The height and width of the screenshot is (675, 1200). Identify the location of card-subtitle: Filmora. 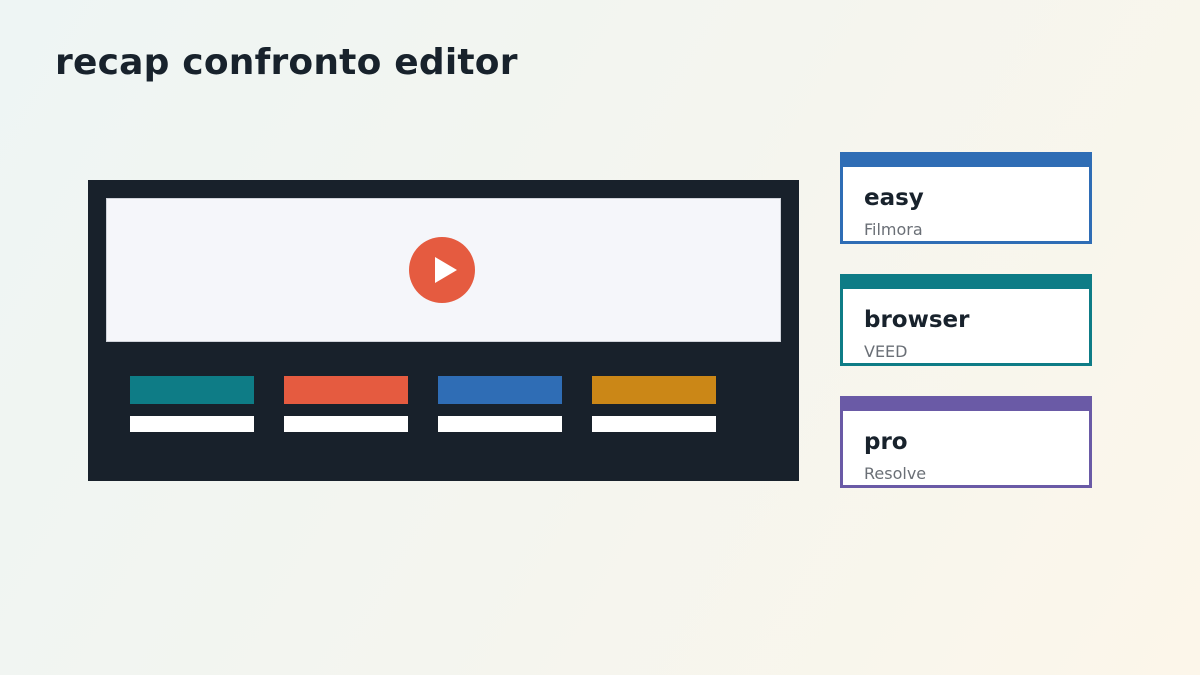
(893, 229).